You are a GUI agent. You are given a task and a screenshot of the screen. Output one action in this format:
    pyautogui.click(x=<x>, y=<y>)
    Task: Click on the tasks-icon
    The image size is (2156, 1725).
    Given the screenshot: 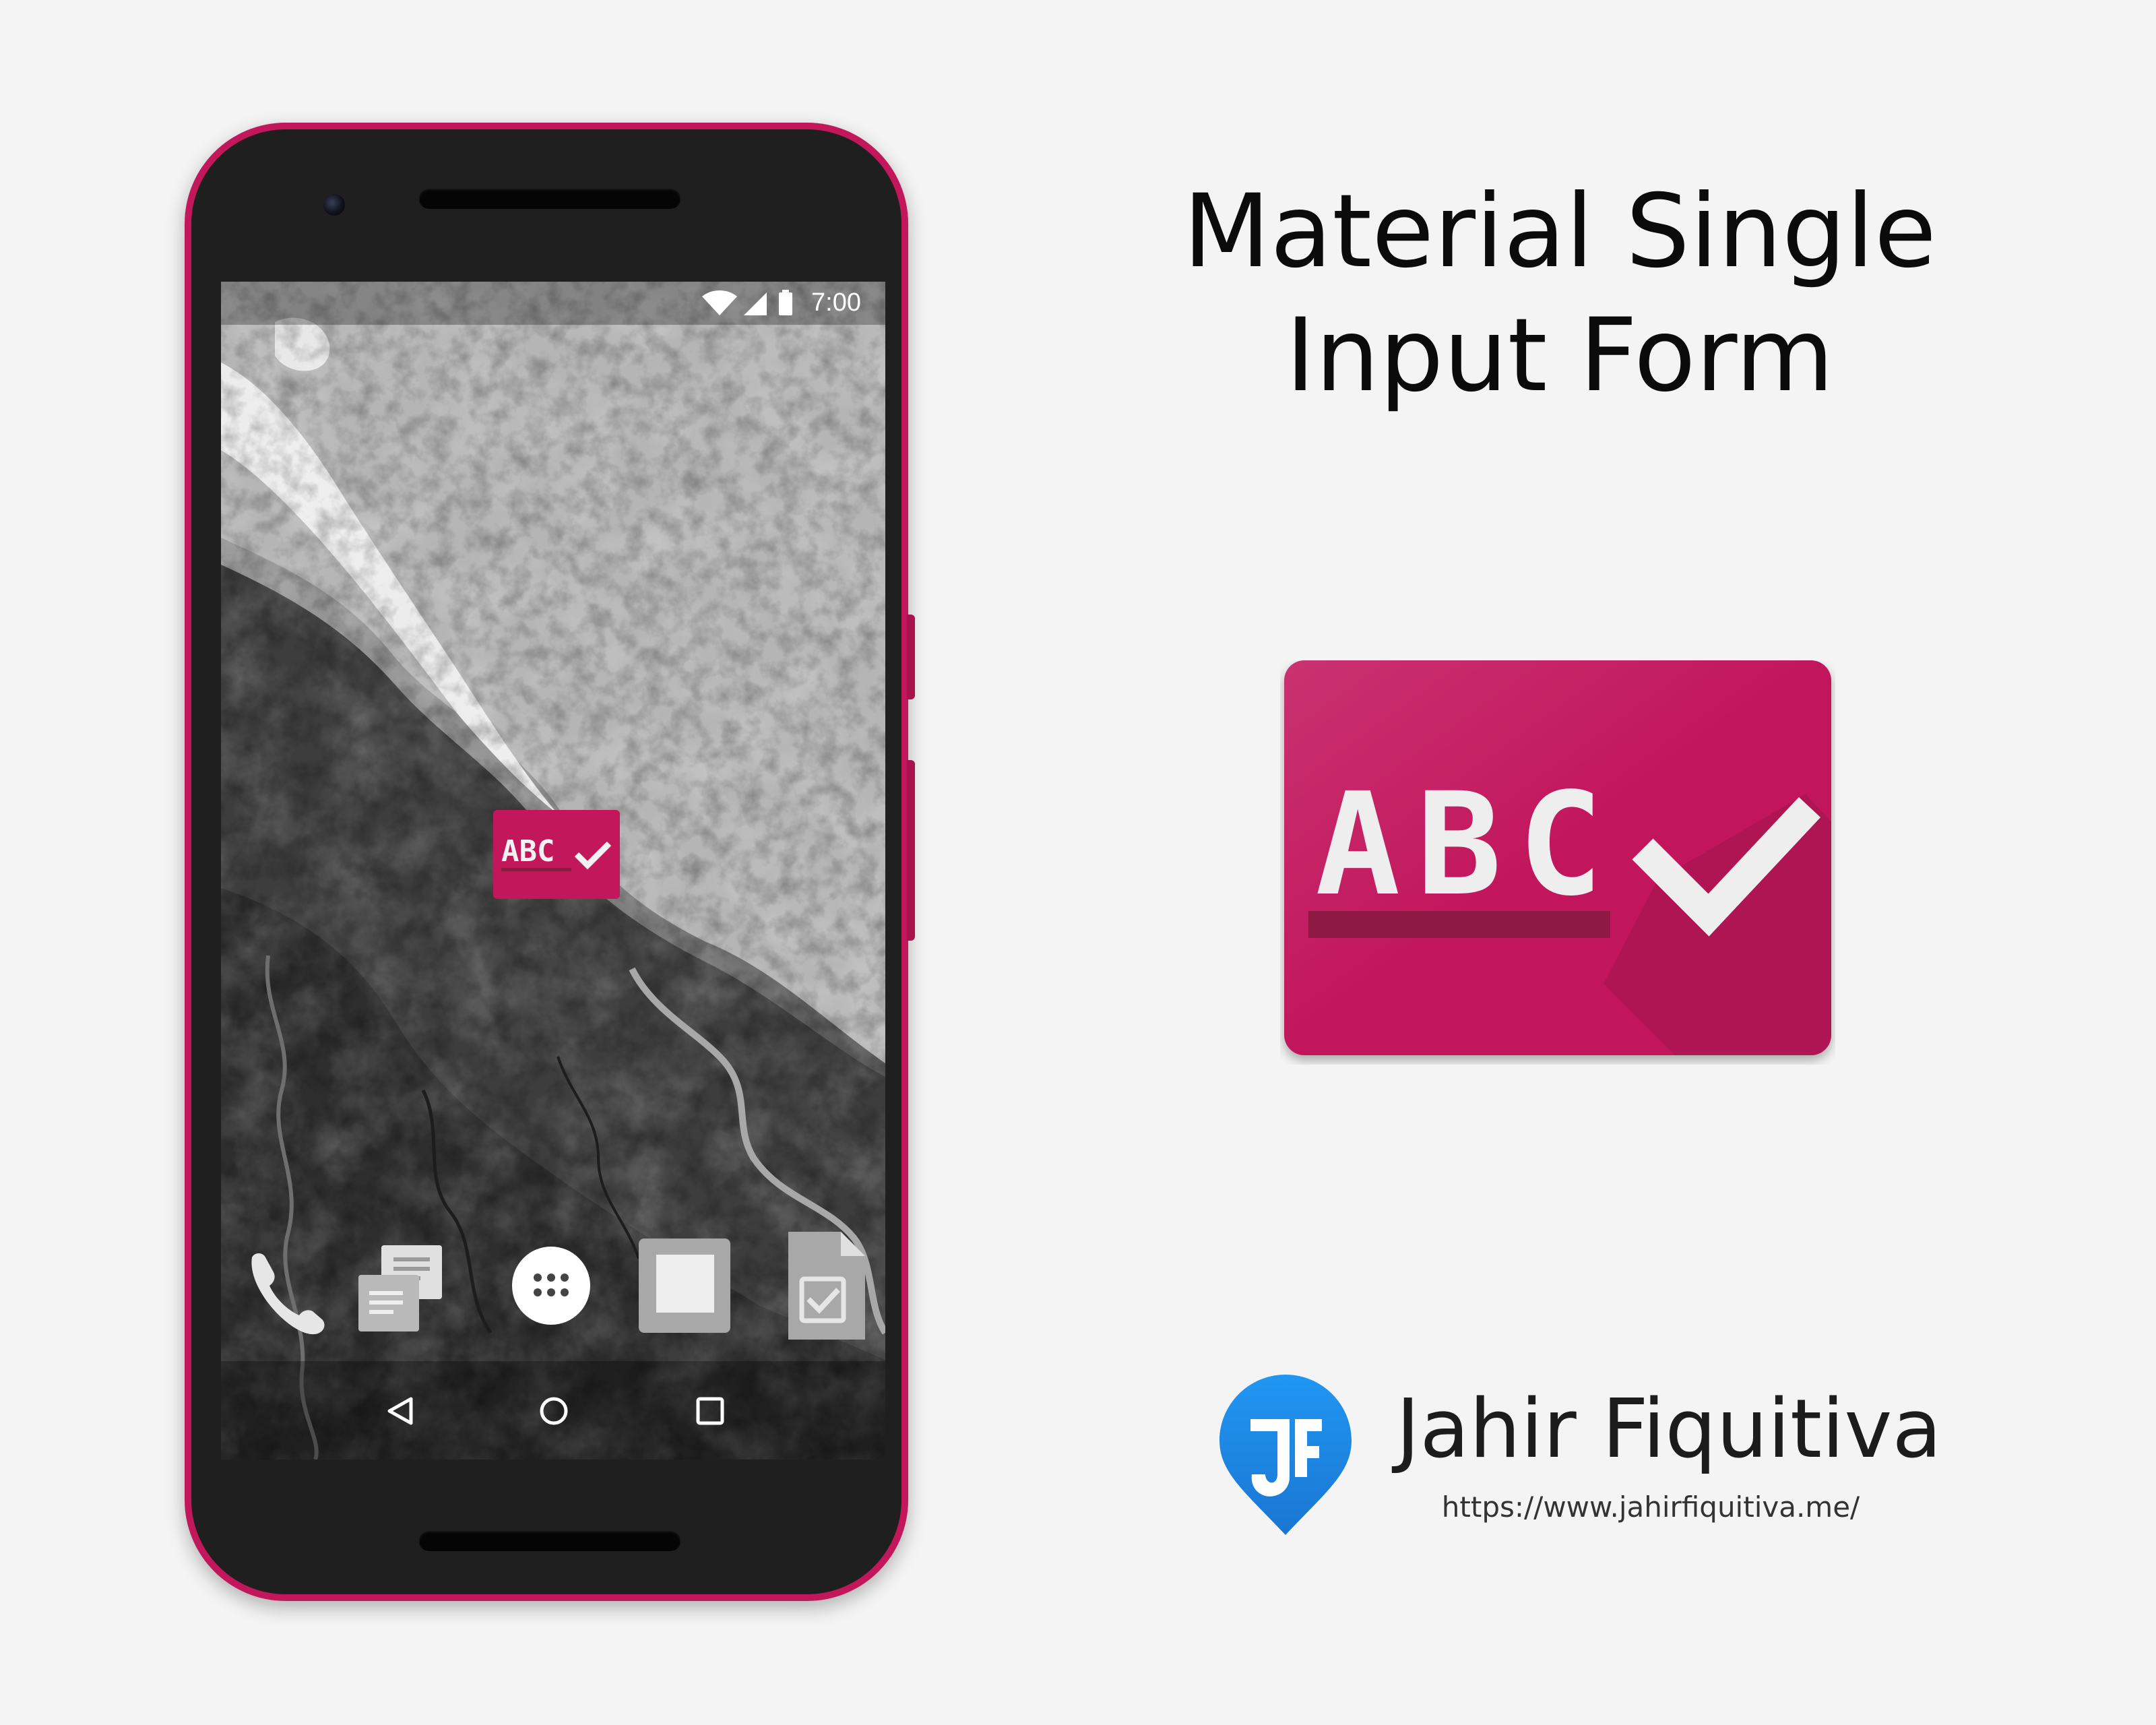 What is the action you would take?
    pyautogui.click(x=825, y=1285)
    